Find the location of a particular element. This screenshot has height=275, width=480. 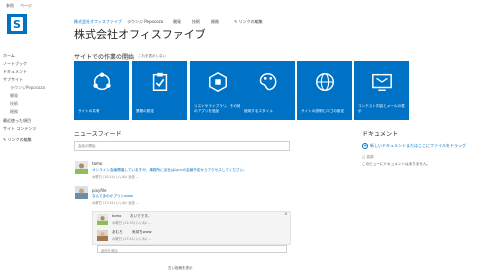

paint-palette-icon is located at coordinates (267, 82).